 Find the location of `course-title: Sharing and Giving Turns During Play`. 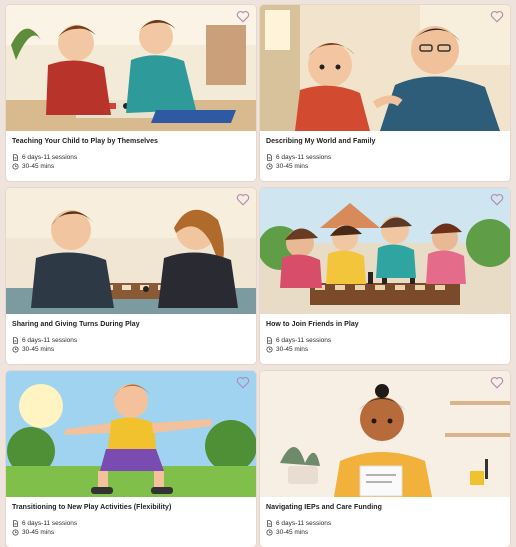

course-title: Sharing and Giving Turns During Play is located at coordinates (131, 325).